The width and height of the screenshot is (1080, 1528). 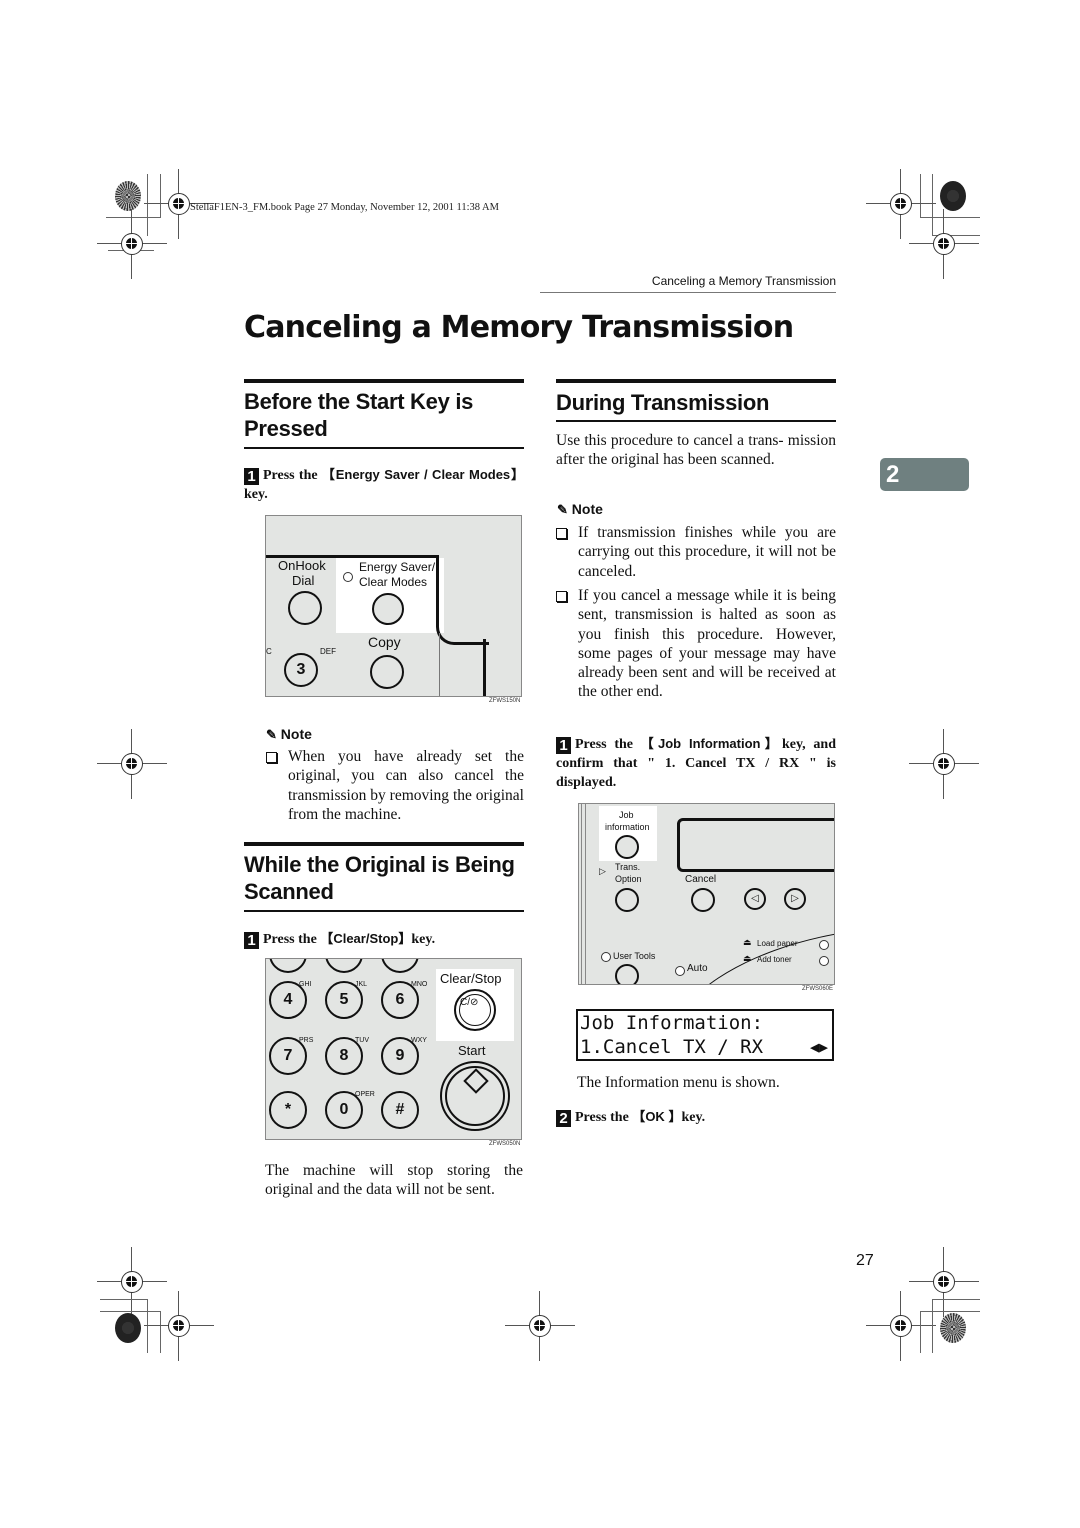 I want to click on label-user-tools: User Tools, so click(x=634, y=956).